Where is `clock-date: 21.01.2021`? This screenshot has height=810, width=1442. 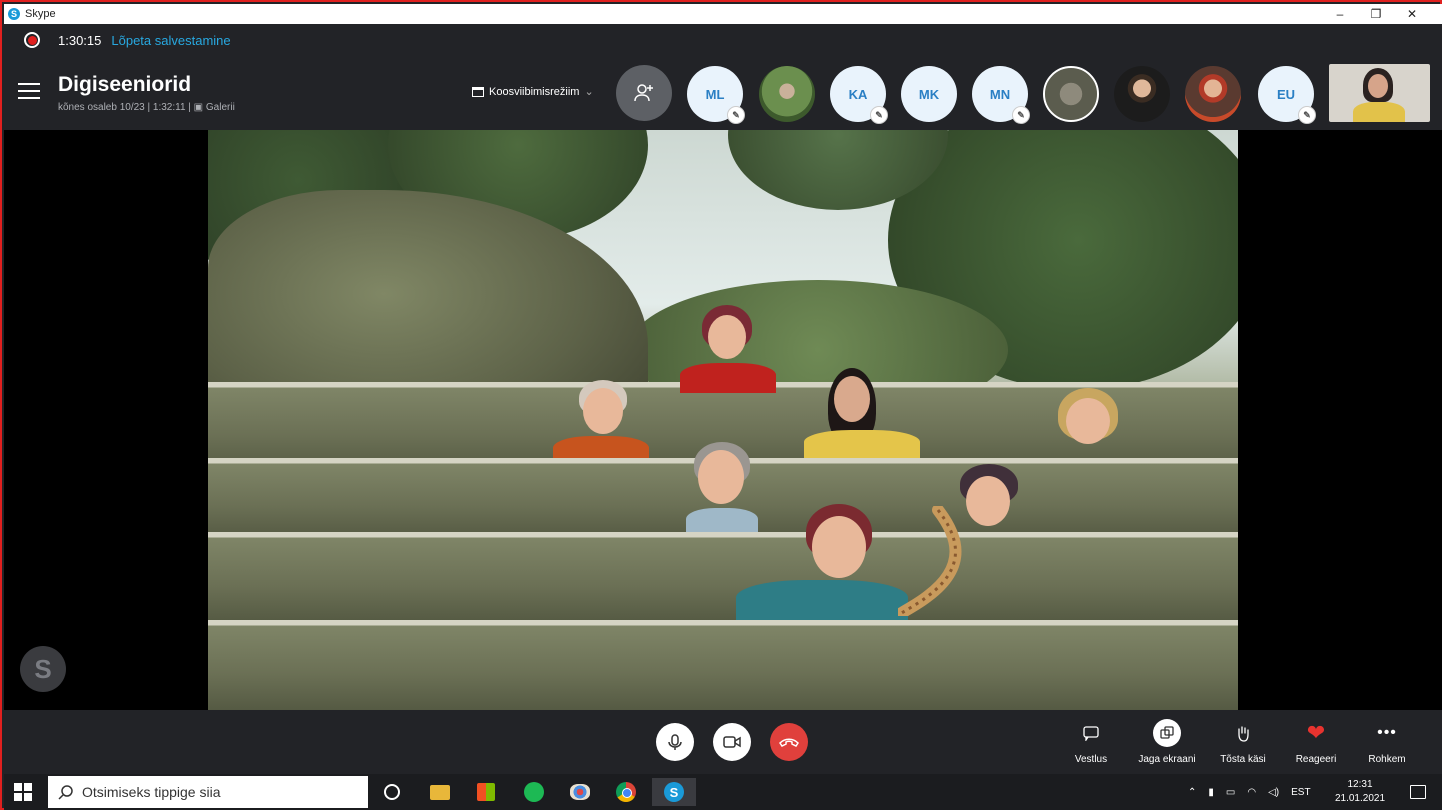
clock-date: 21.01.2021 is located at coordinates (1360, 798).